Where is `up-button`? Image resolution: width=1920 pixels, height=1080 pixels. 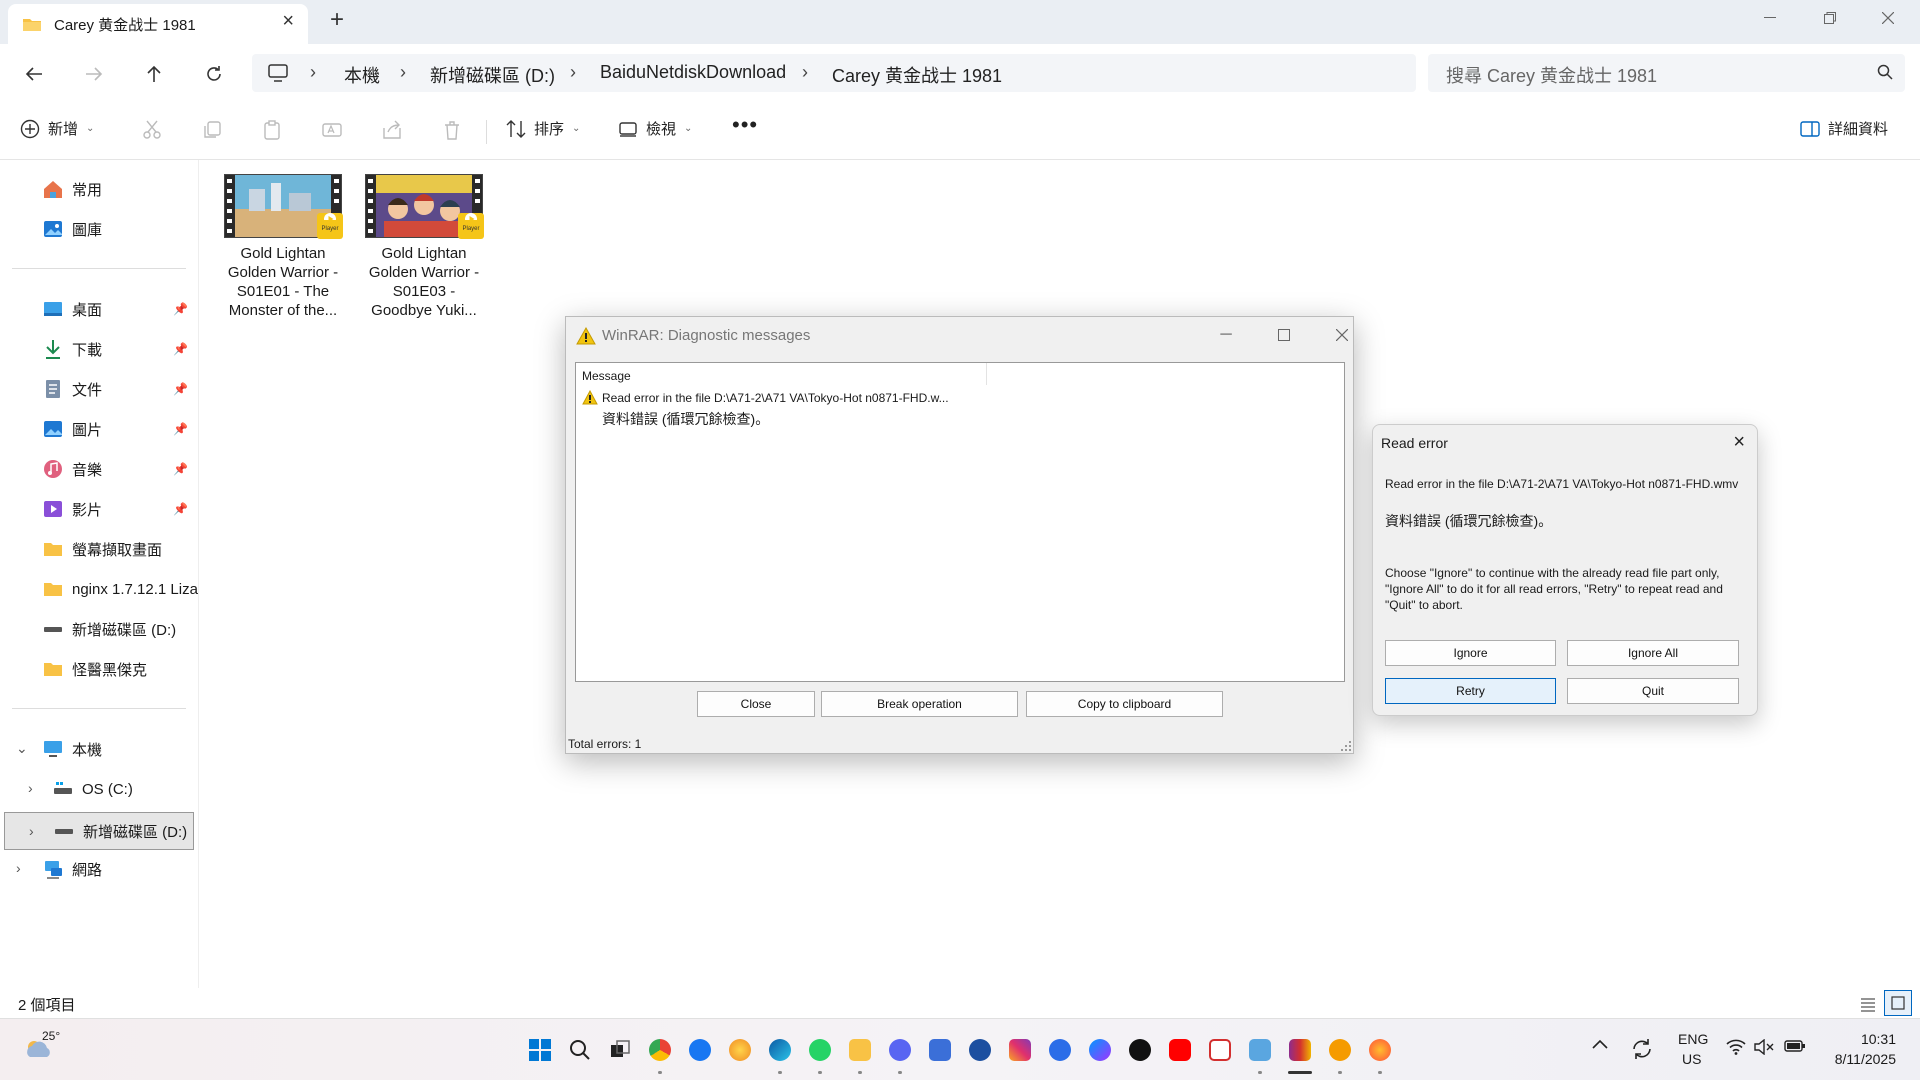
up-button is located at coordinates (154, 74).